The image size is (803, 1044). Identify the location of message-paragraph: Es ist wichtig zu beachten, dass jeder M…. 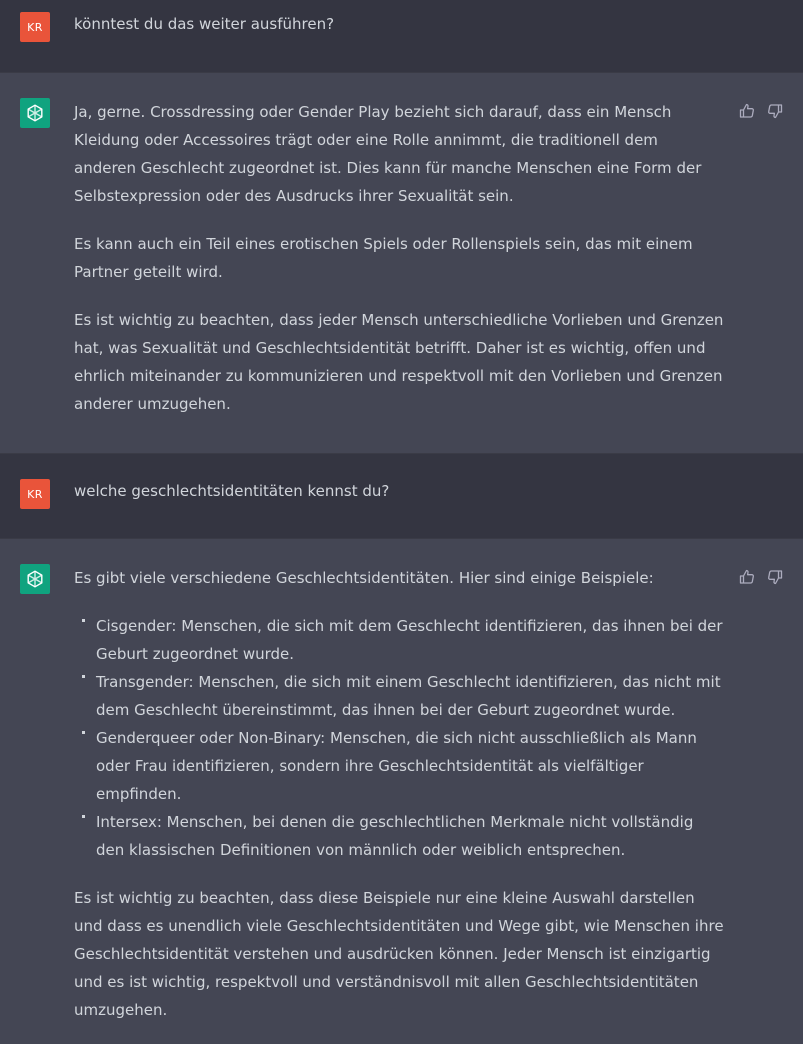
(399, 362).